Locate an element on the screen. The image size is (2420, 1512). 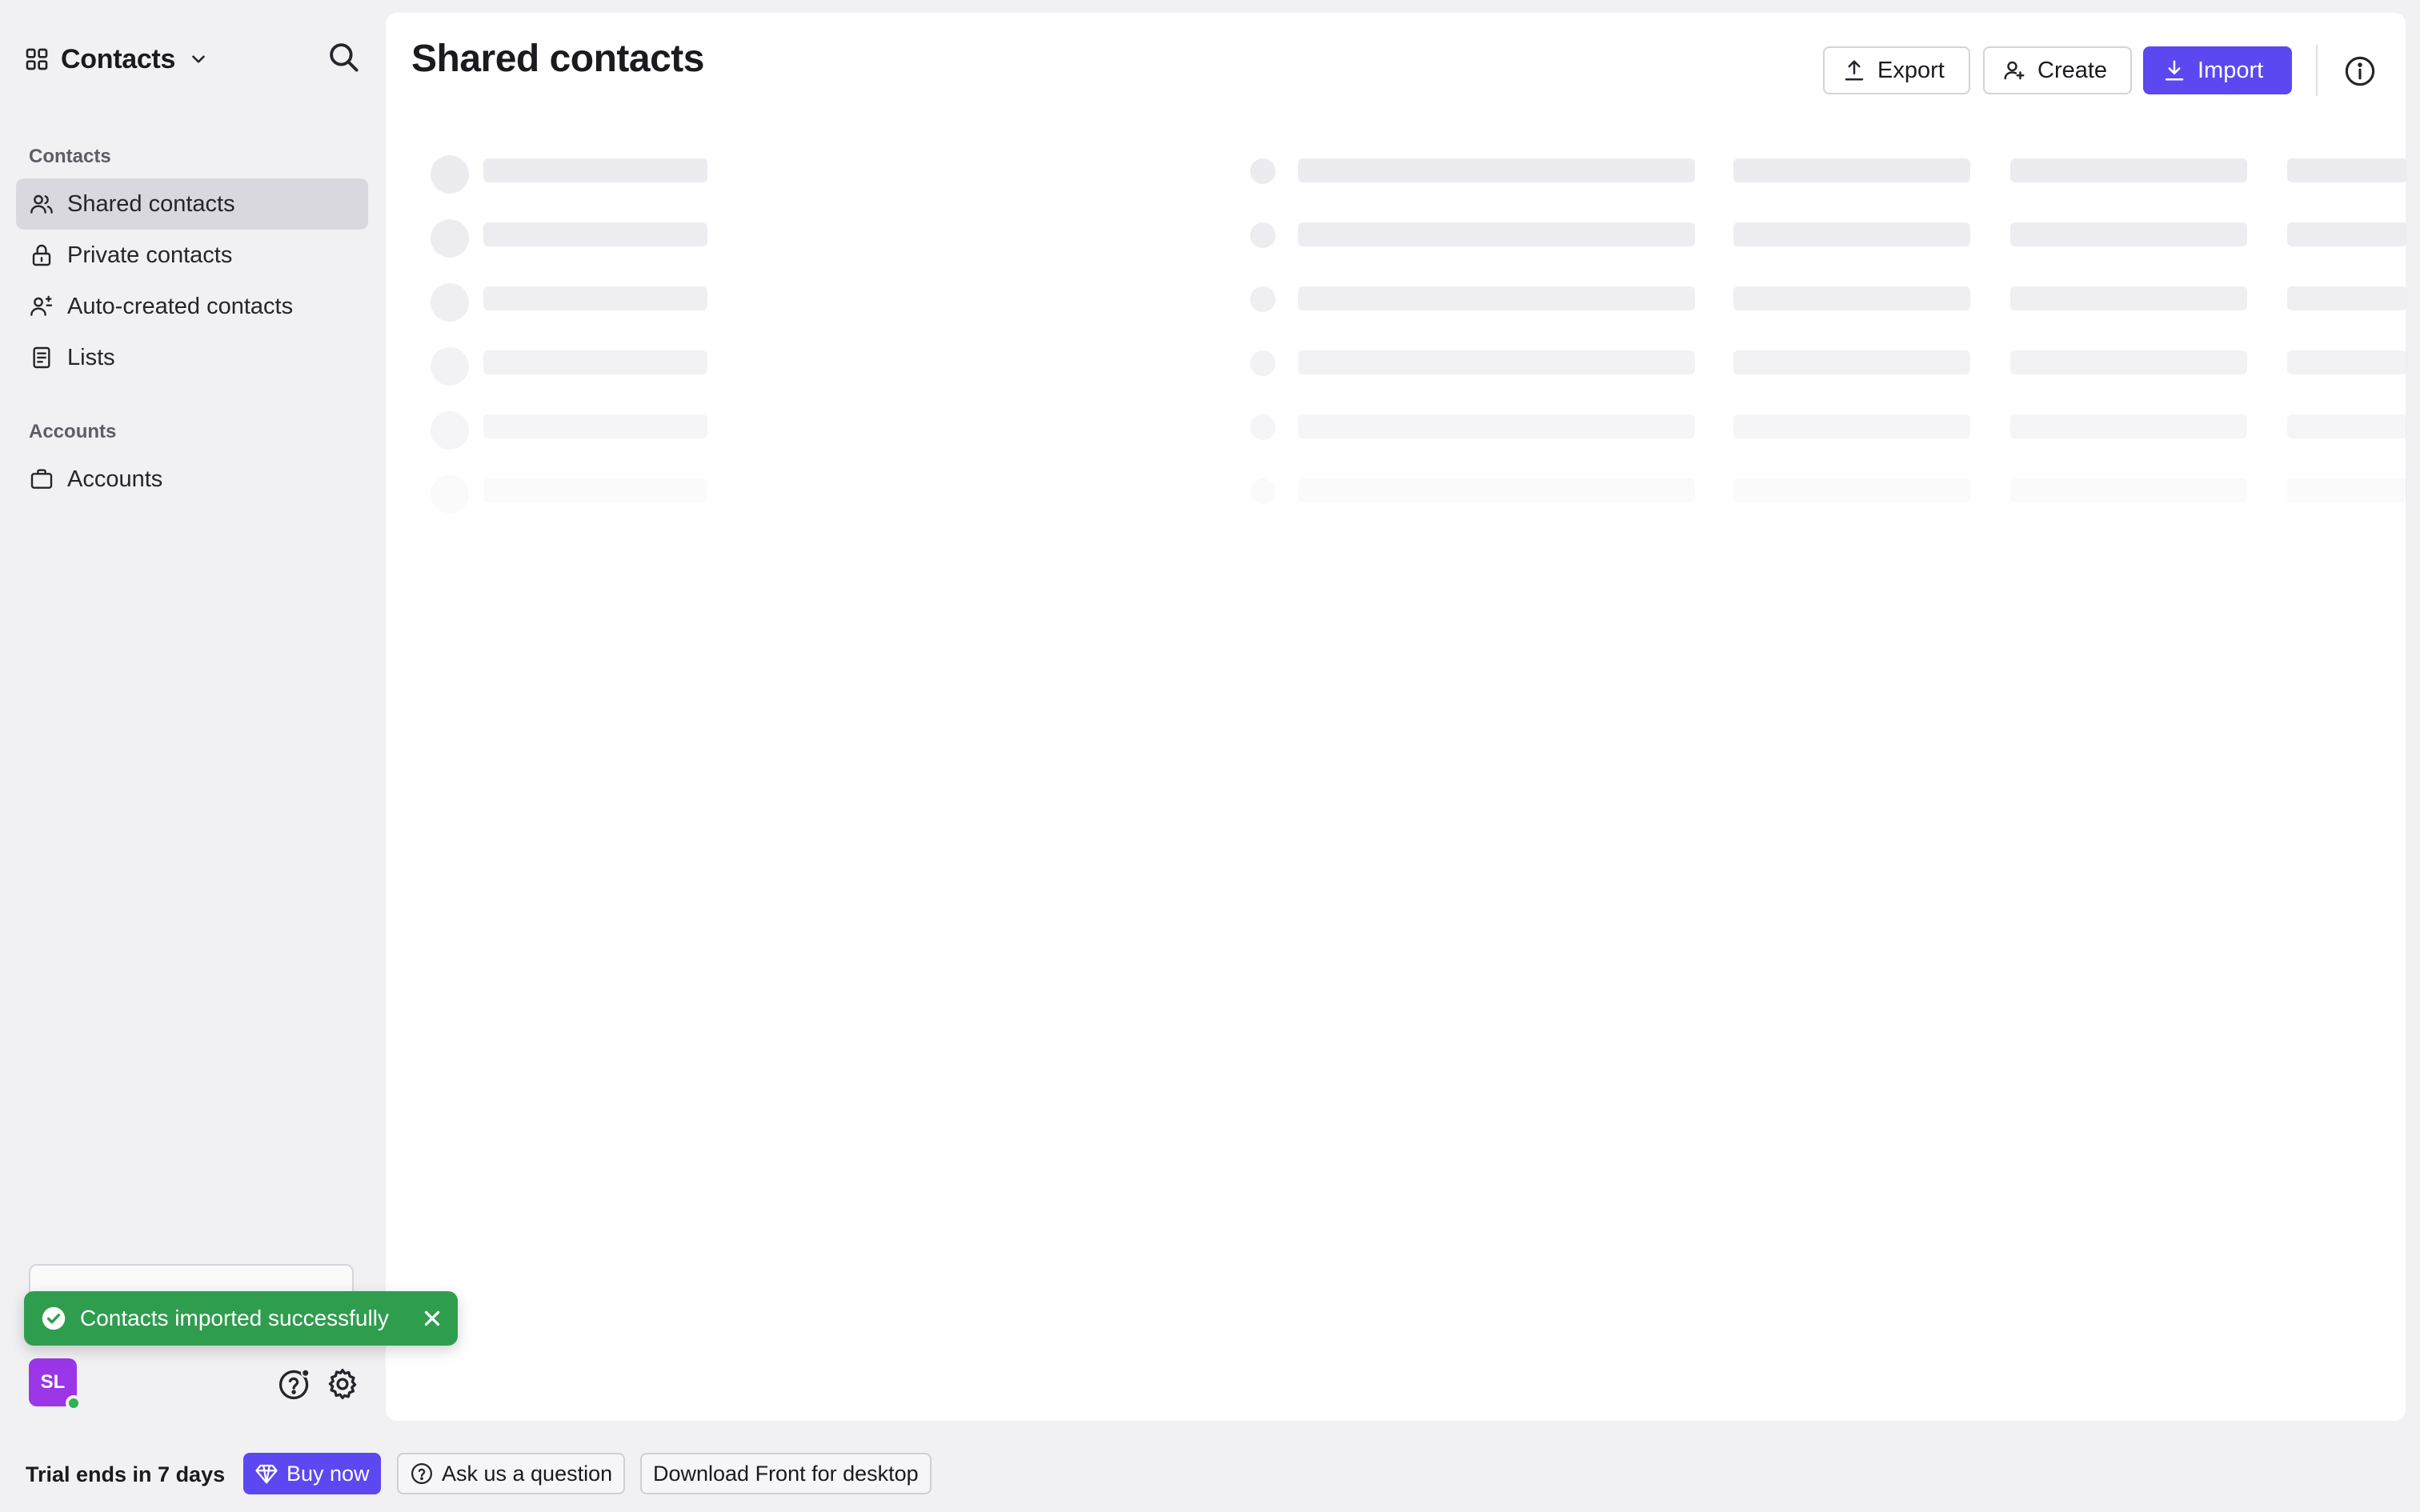
sidebar-item-private-contacts: Private contacts is located at coordinates (192, 255).